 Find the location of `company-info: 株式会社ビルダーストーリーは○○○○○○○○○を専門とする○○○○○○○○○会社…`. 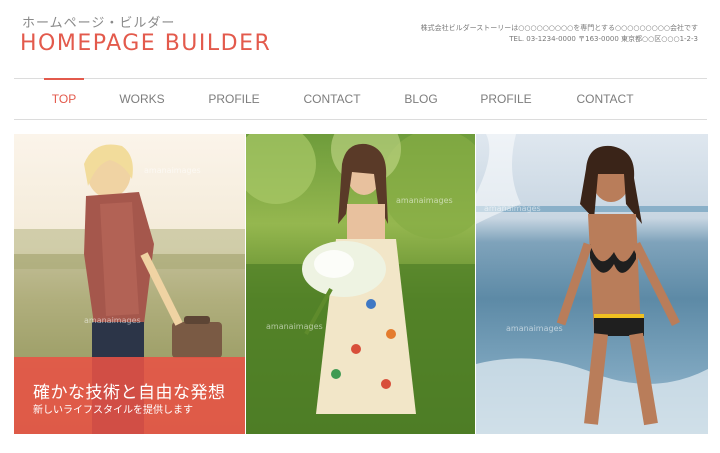

company-info: 株式会社ビルダーストーリーは○○○○○○○○○を専門とする○○○○○○○○○会社… is located at coordinates (559, 34).